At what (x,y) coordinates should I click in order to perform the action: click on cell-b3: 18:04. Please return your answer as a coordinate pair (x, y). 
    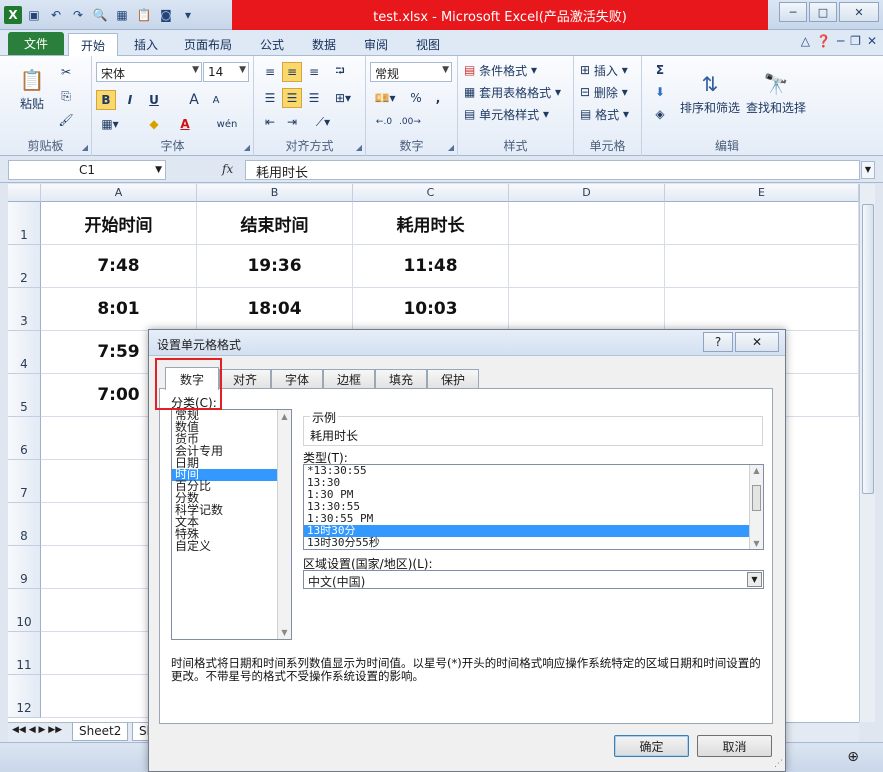
    Looking at the image, I should click on (275, 309).